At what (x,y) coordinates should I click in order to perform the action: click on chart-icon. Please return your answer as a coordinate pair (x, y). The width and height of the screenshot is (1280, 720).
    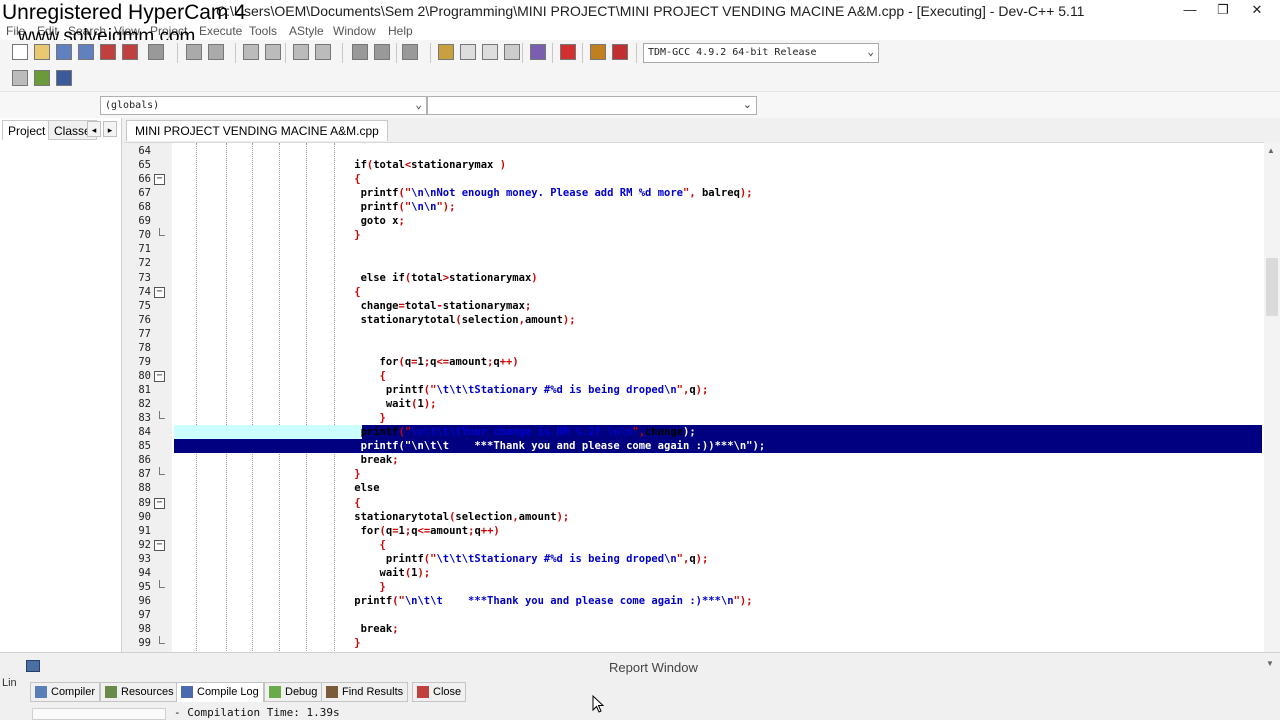
    Looking at the image, I should click on (598, 52).